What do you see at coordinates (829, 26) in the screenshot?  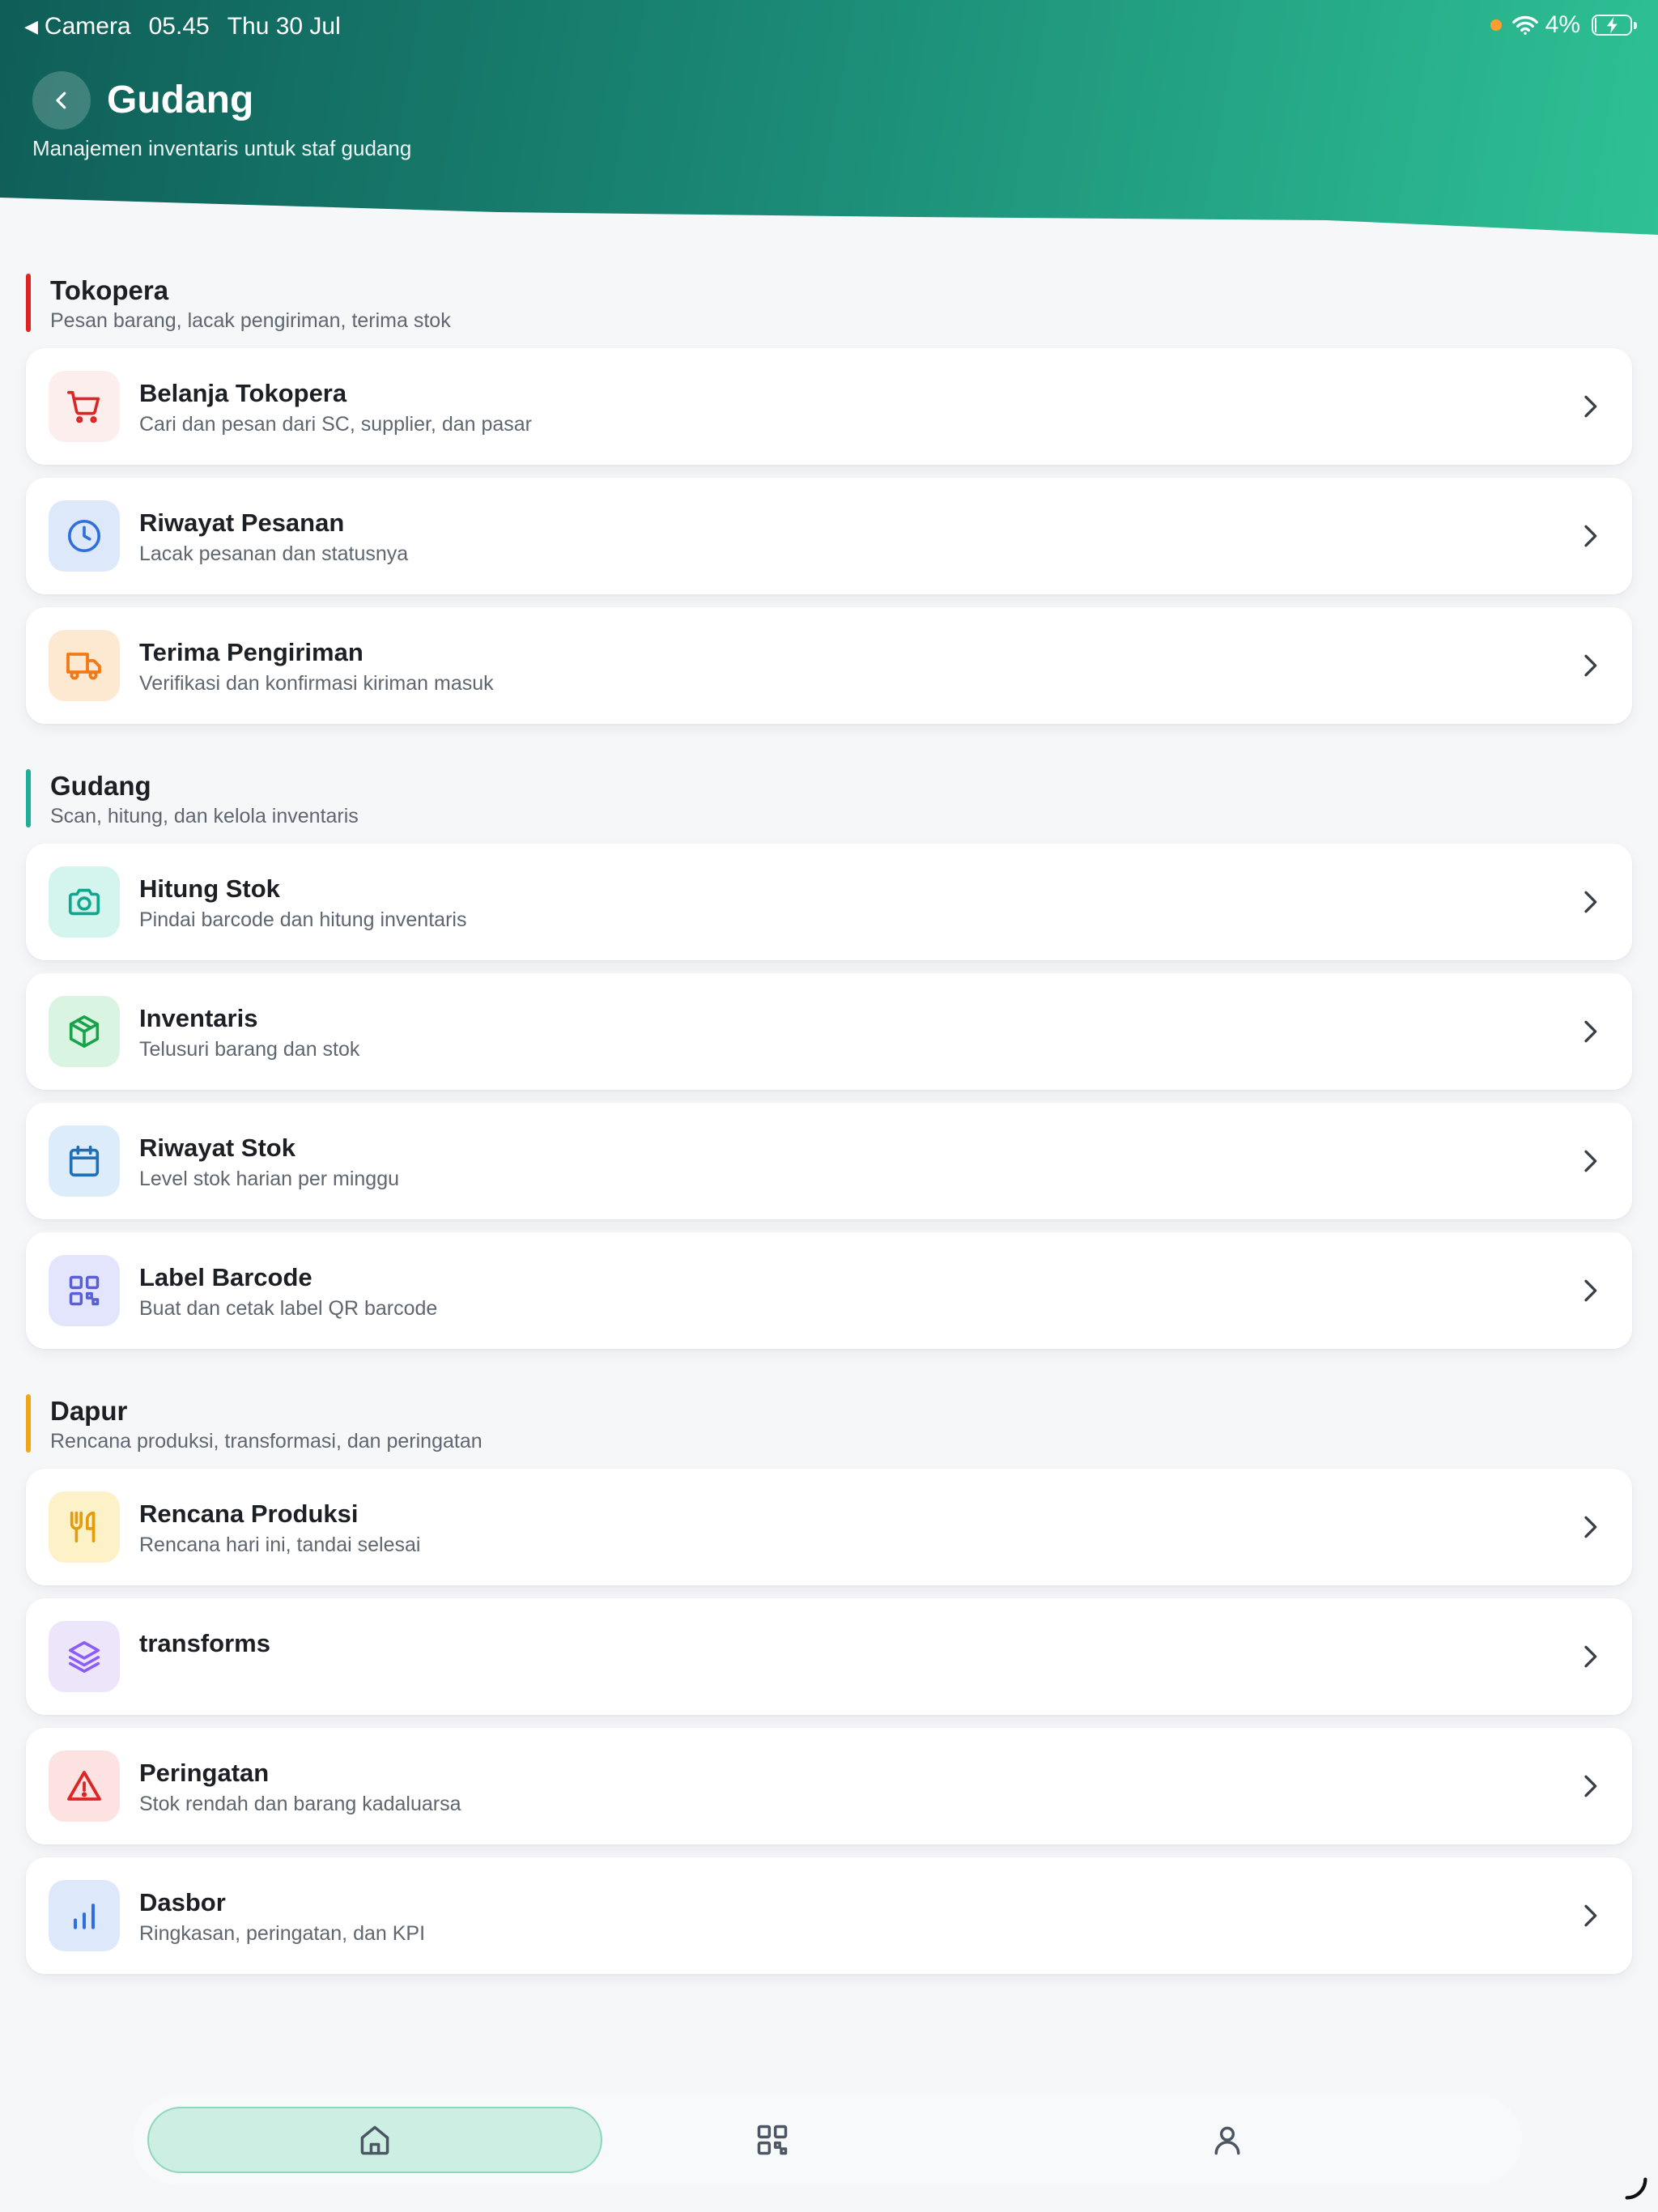 I see `status-bar: ◀ Camera 05.45 Thu 30 Jul 4%` at bounding box center [829, 26].